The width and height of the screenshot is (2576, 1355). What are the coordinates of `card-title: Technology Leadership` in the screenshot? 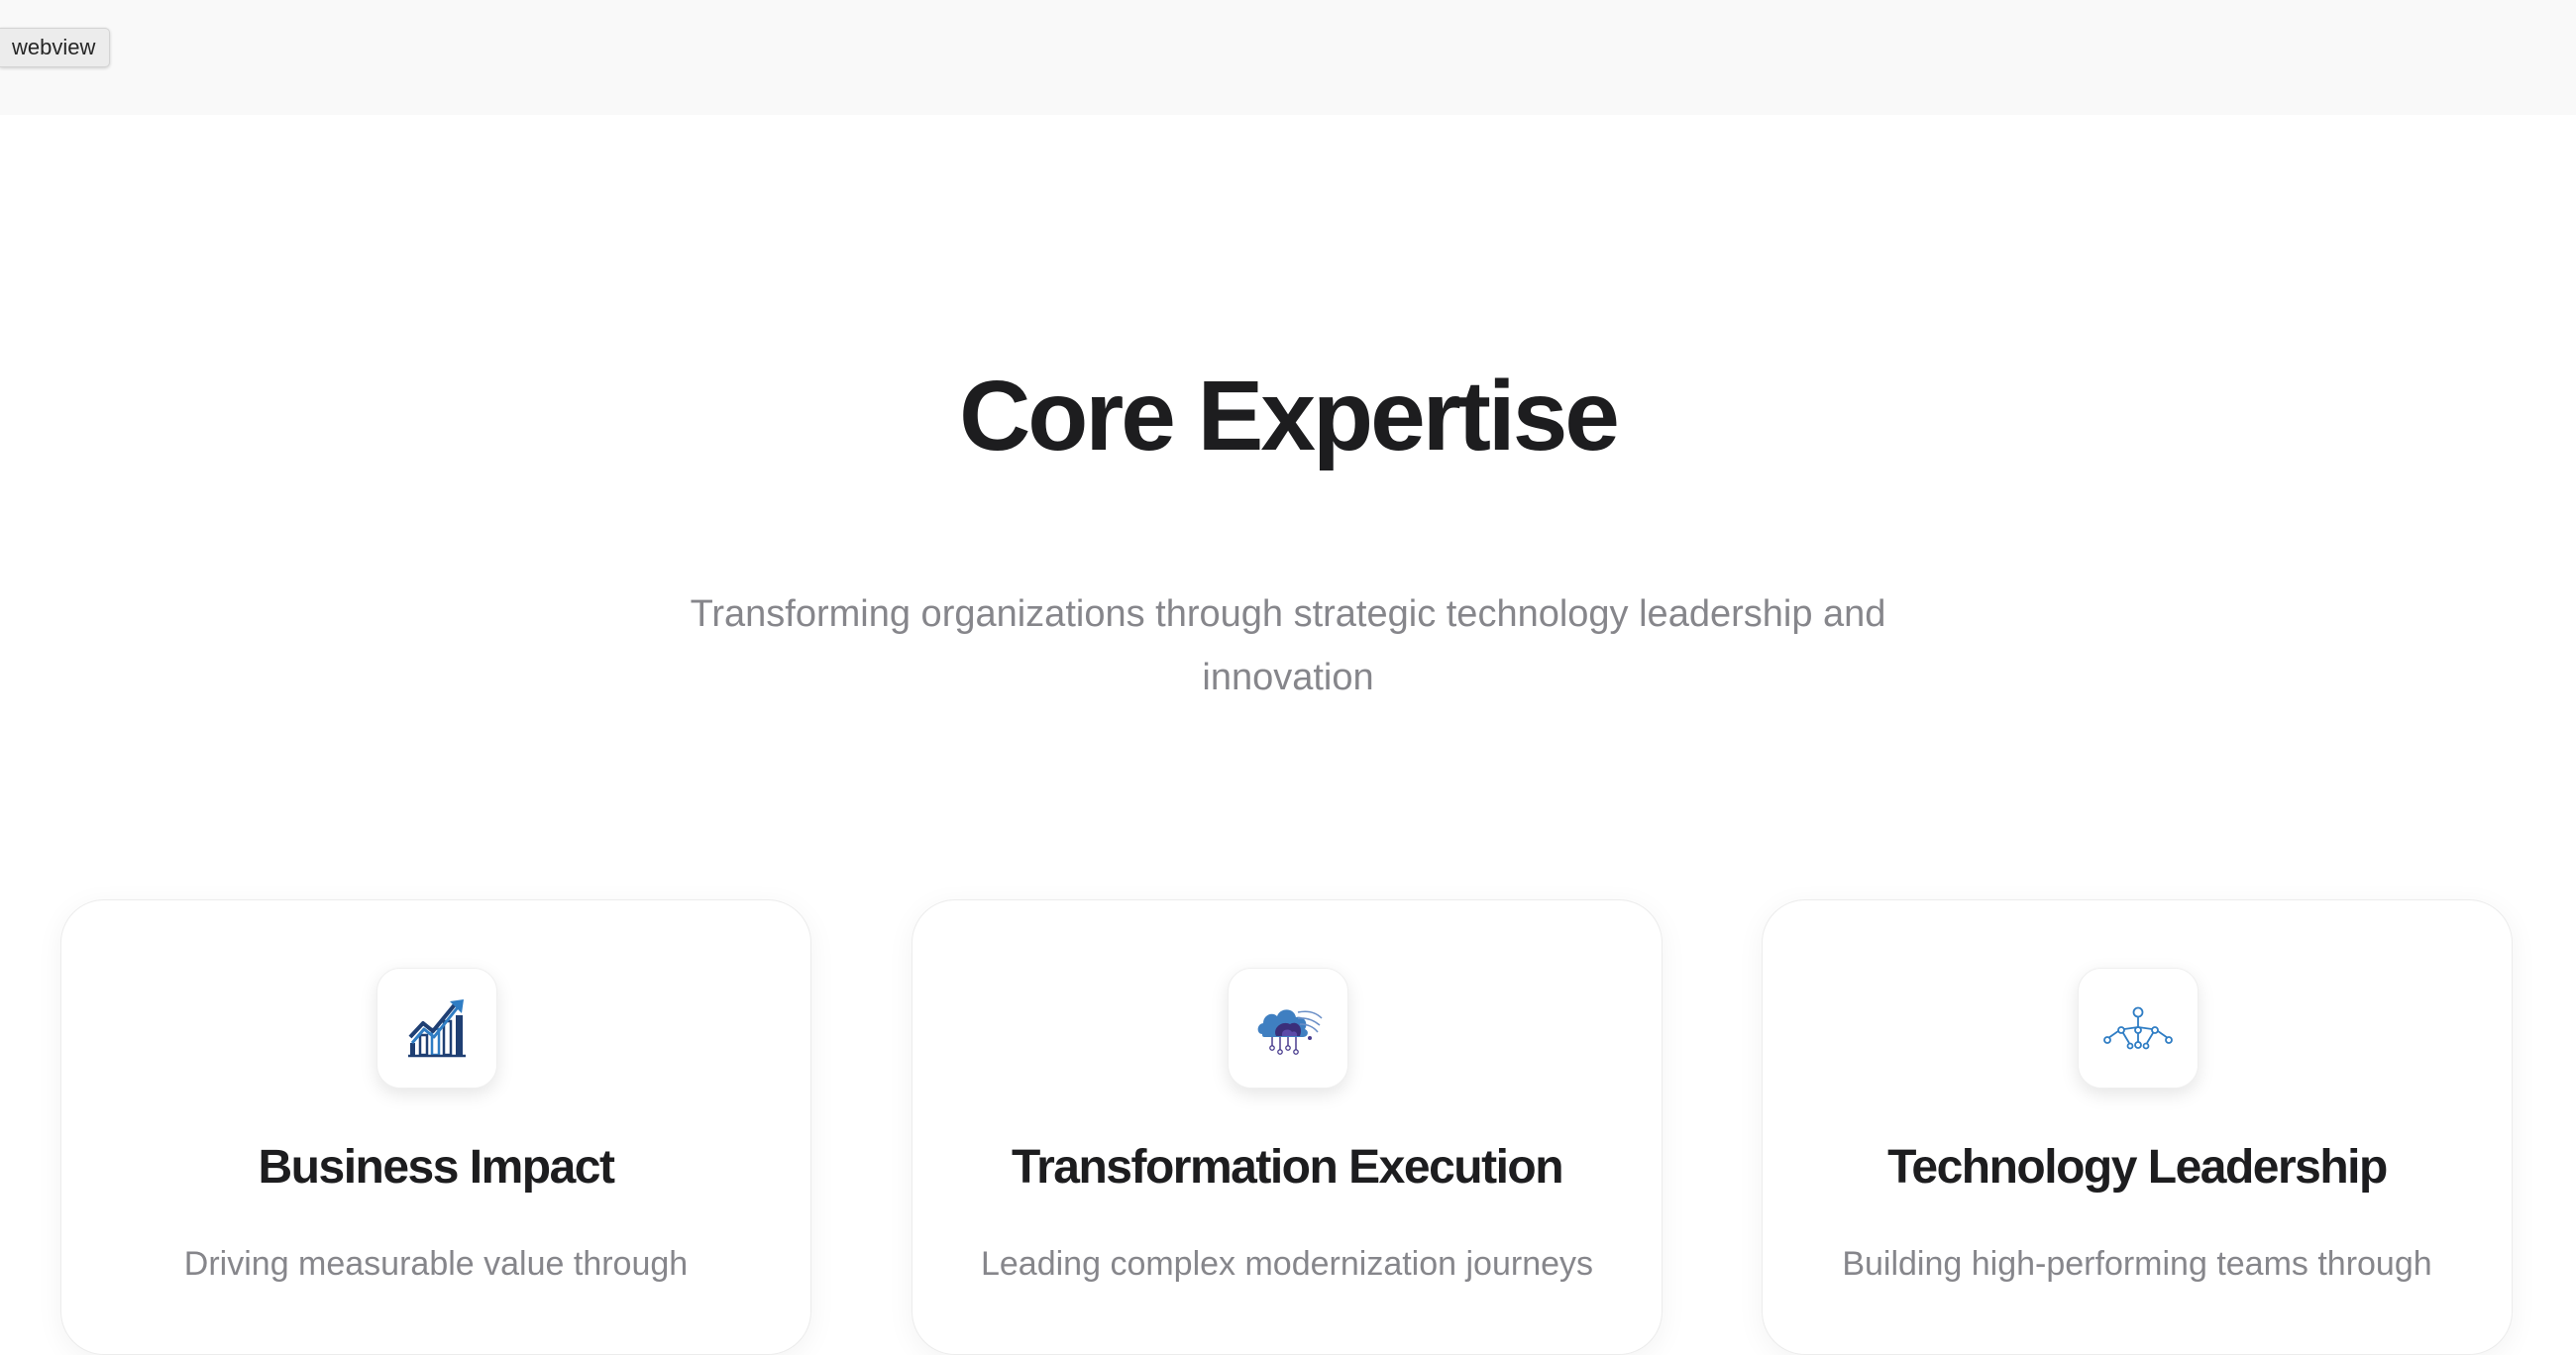 It's located at (2137, 1167).